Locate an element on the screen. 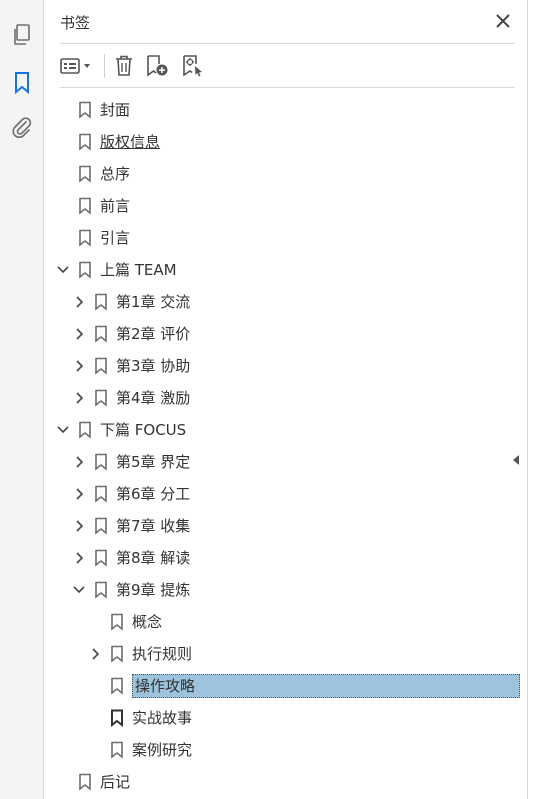  attachment-icon is located at coordinates (22, 128).